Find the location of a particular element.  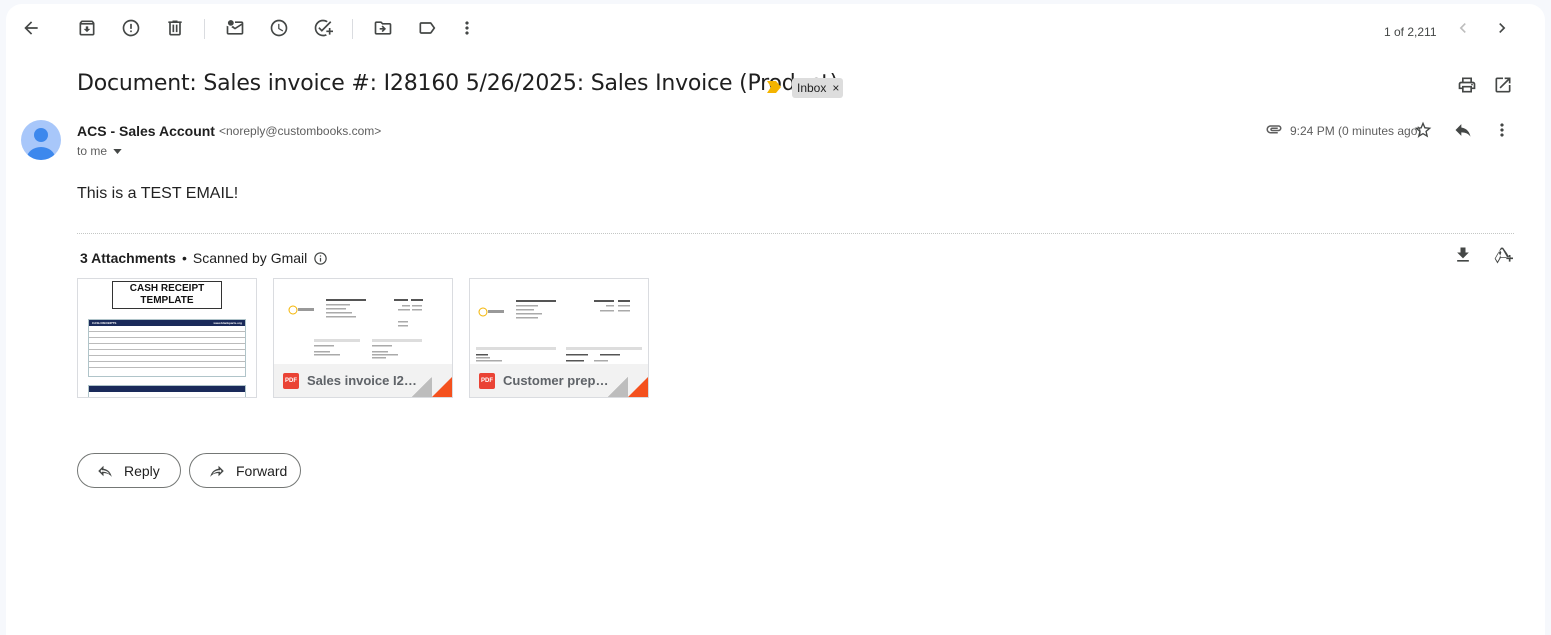

info-icon is located at coordinates (320, 258).